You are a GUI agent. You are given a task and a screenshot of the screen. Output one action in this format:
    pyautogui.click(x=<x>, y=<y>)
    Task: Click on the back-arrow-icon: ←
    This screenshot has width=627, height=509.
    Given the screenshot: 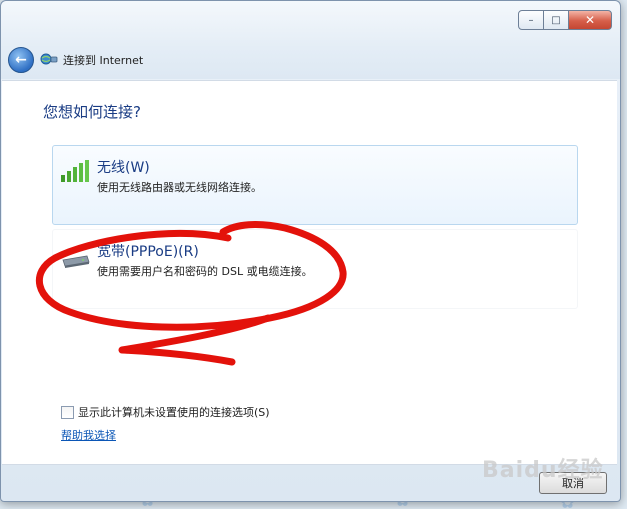 What is the action you would take?
    pyautogui.click(x=21, y=60)
    